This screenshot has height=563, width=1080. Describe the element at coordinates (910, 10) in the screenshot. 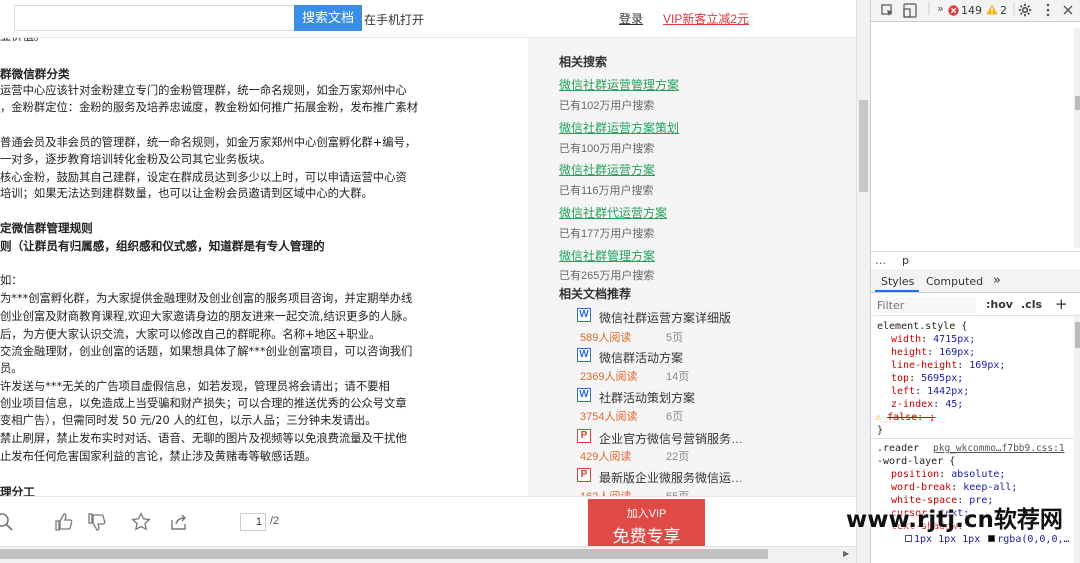

I see `device-toggle-icon` at that location.